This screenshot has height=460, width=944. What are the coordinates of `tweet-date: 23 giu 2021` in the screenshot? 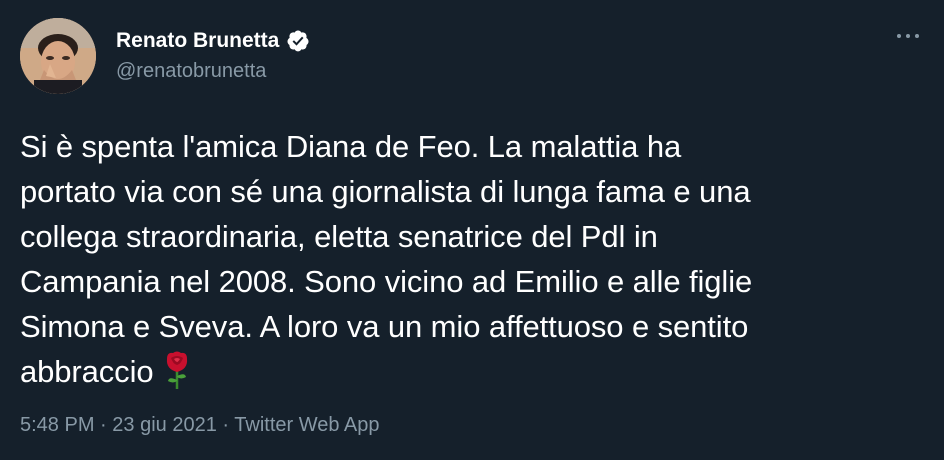 It's located at (164, 425).